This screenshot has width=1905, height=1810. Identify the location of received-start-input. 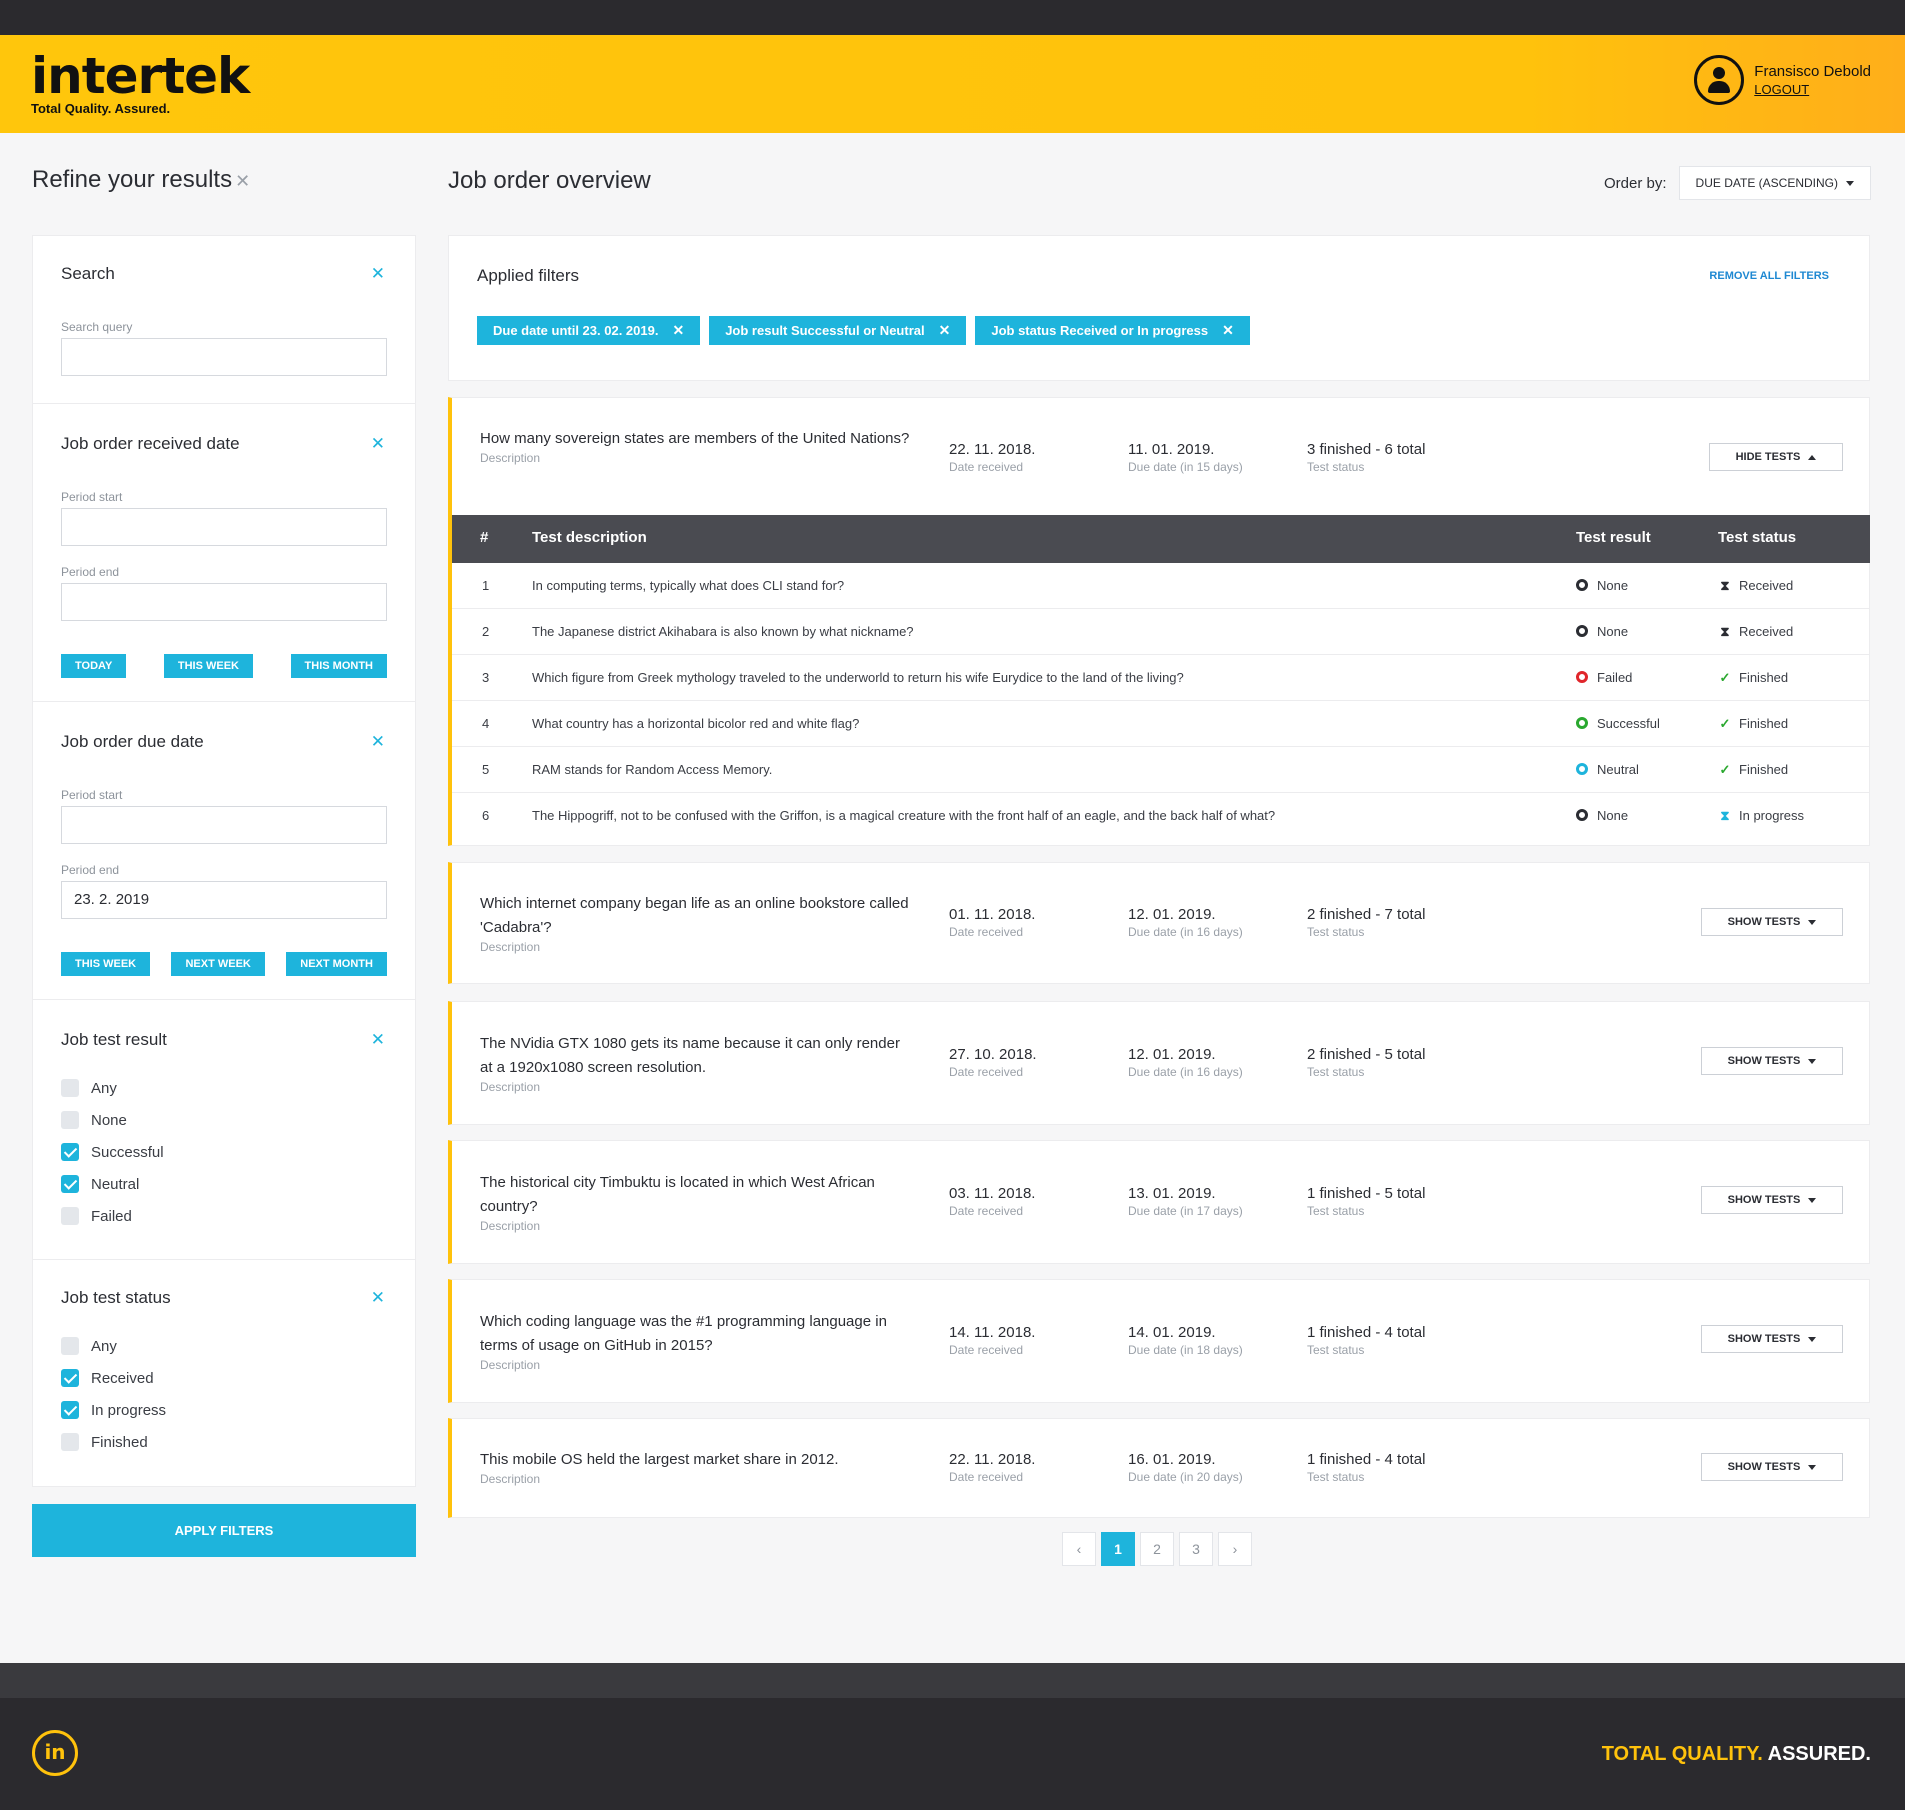
(224, 527).